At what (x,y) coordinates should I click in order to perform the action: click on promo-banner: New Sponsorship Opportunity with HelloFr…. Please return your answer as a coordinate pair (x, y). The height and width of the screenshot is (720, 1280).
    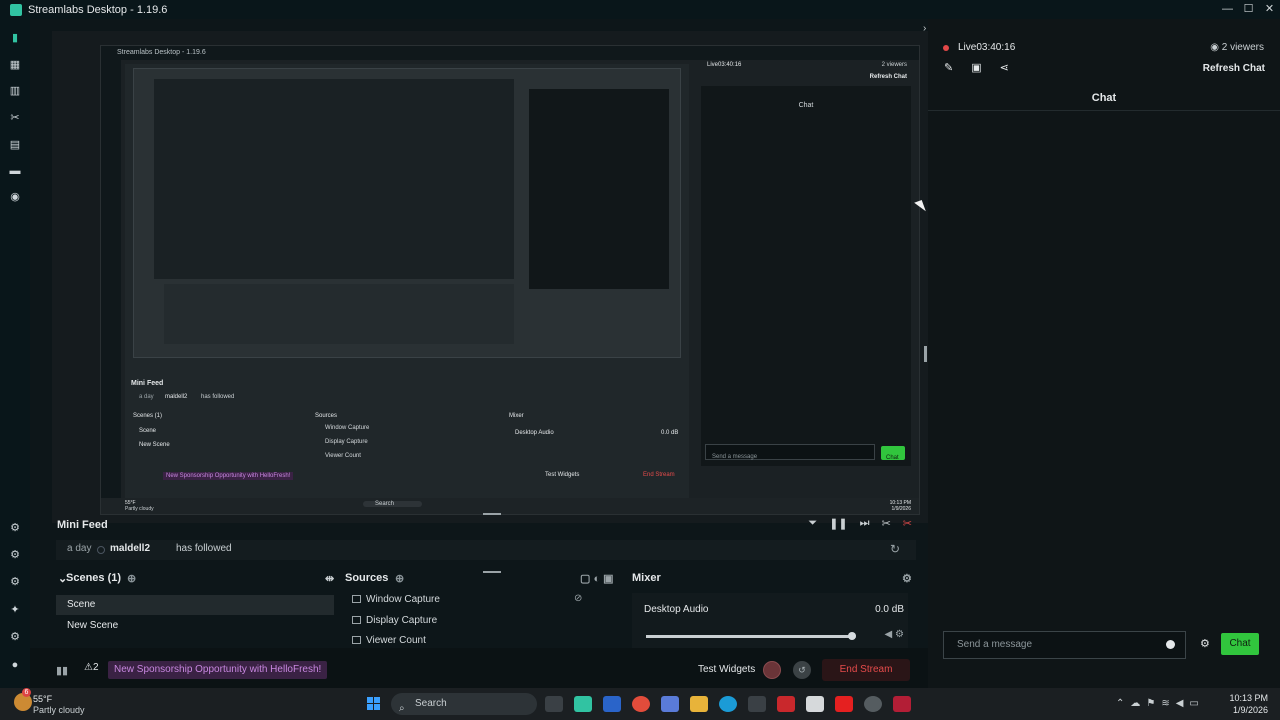
    Looking at the image, I should click on (218, 670).